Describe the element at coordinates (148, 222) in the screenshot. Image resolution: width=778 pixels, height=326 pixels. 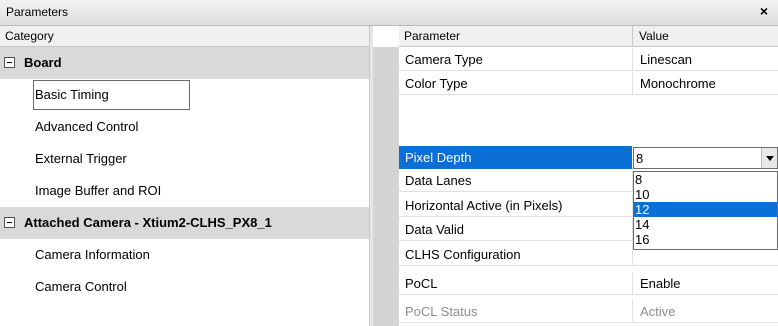
I see `tree-group-label: Attached Camera - Xtium2-CLHS_PX8_1` at that location.